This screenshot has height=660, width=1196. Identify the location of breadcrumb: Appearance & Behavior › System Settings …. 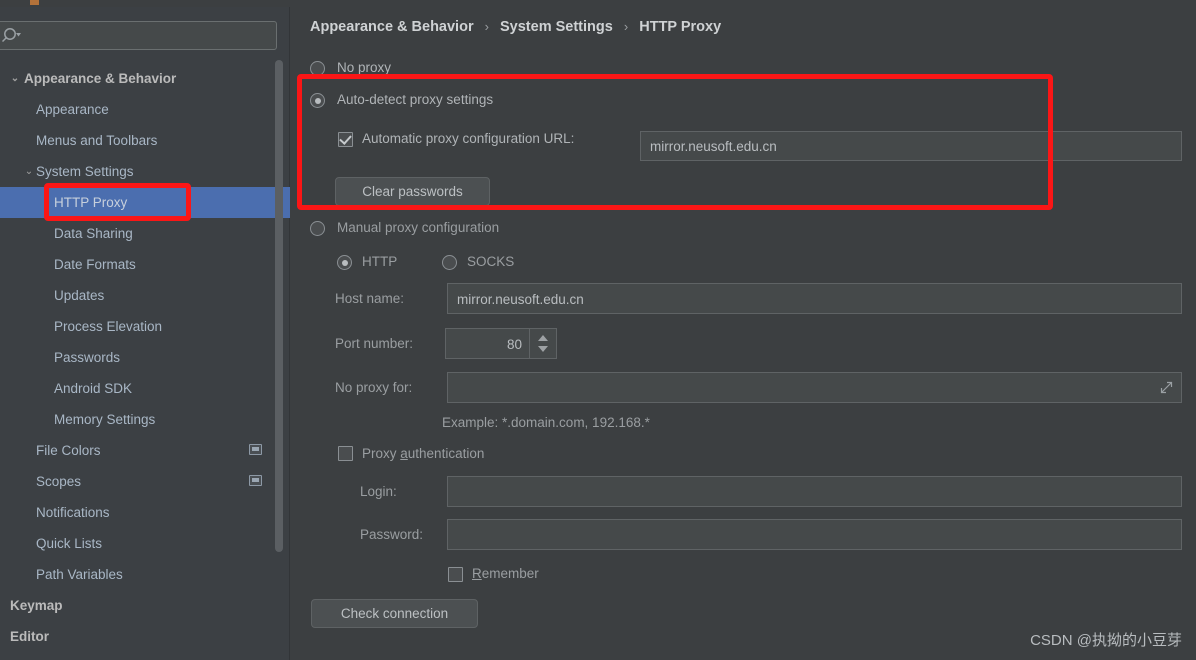
(515, 27).